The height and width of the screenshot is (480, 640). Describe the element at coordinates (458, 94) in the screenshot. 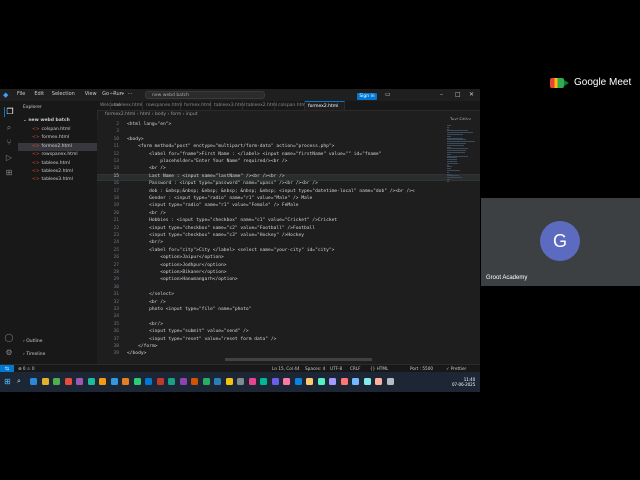

I see `maximize-icon: □` at that location.